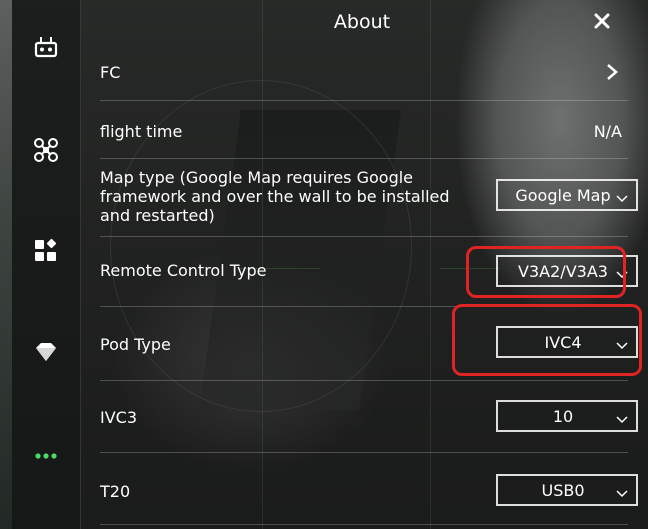 This screenshot has height=529, width=648. What do you see at coordinates (546, 272) in the screenshot?
I see `rc-type-highlight` at bounding box center [546, 272].